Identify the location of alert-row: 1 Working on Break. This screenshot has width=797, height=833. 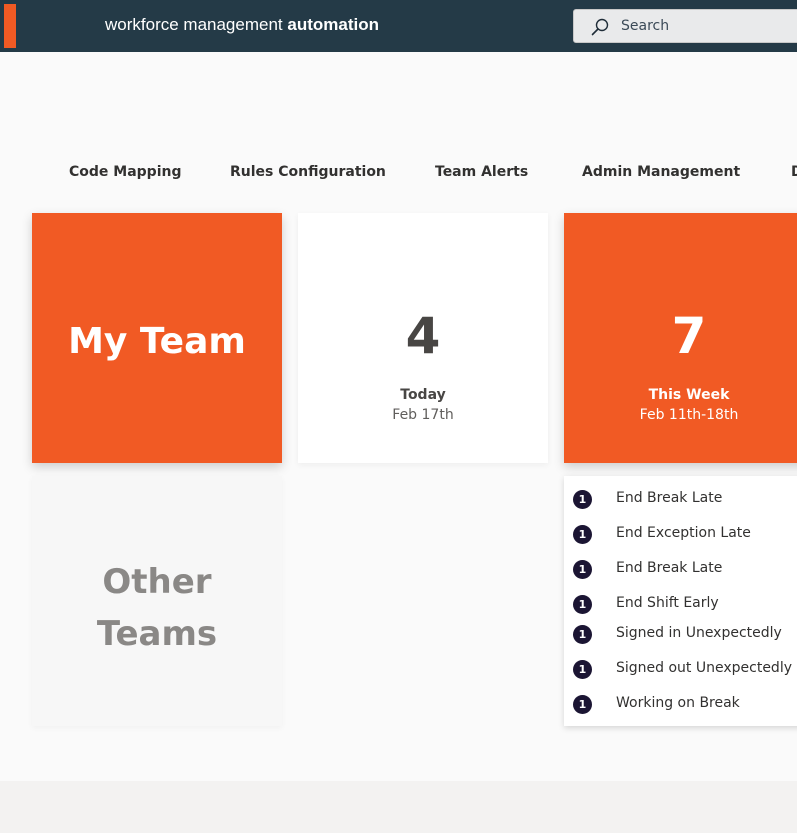
(680, 704).